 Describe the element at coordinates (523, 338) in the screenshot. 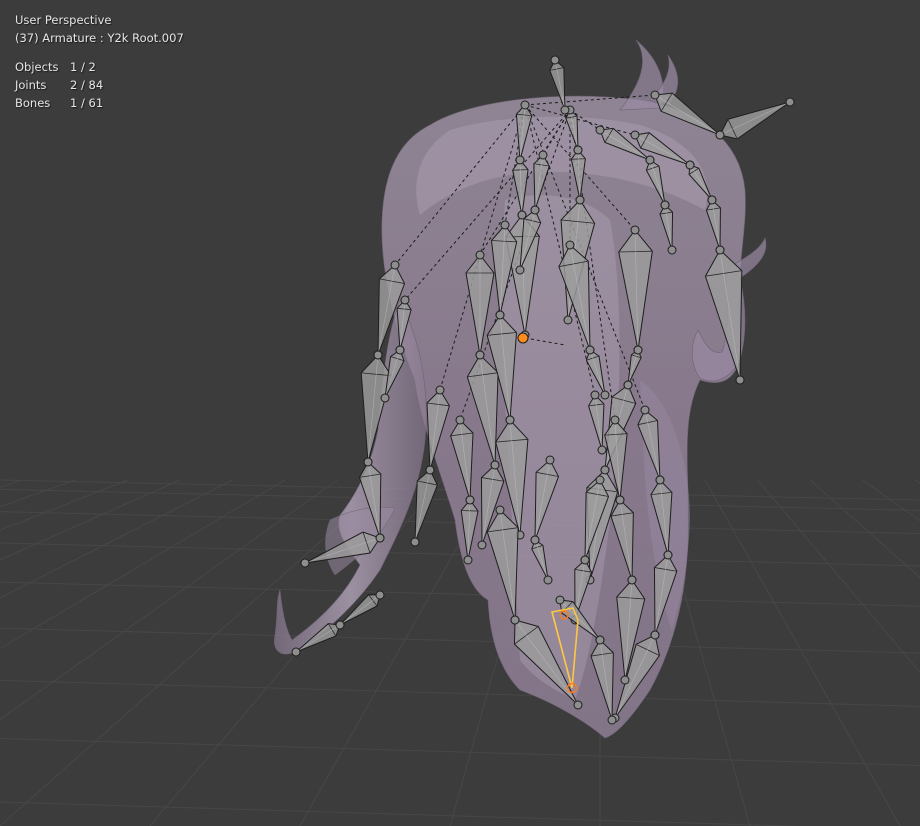

I see `active-joint` at that location.